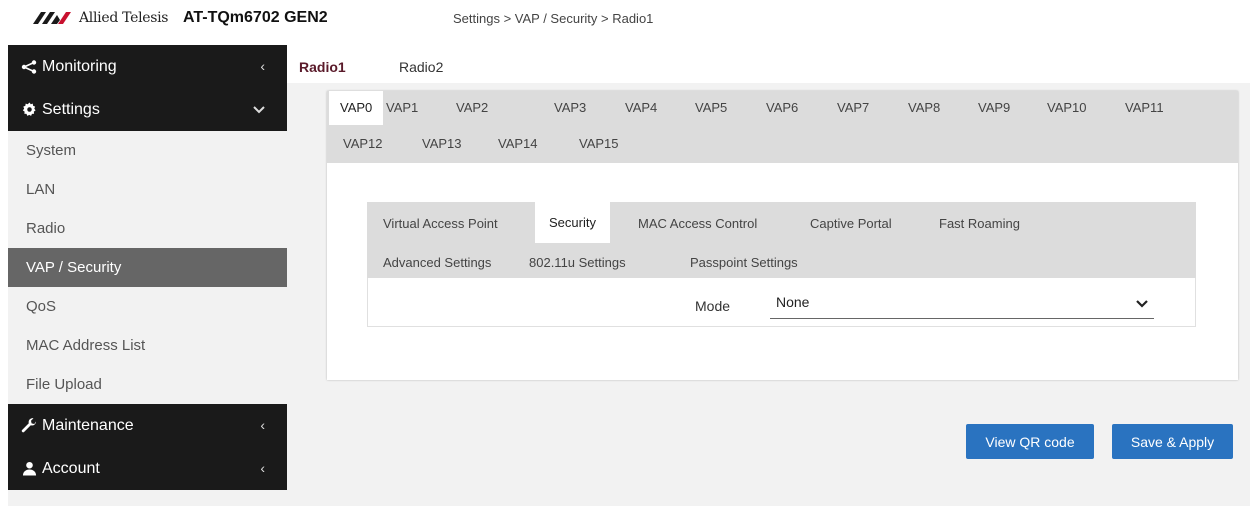  What do you see at coordinates (553, 18) in the screenshot?
I see `breadcrumb: Settings > VAP / Security > Radio1` at bounding box center [553, 18].